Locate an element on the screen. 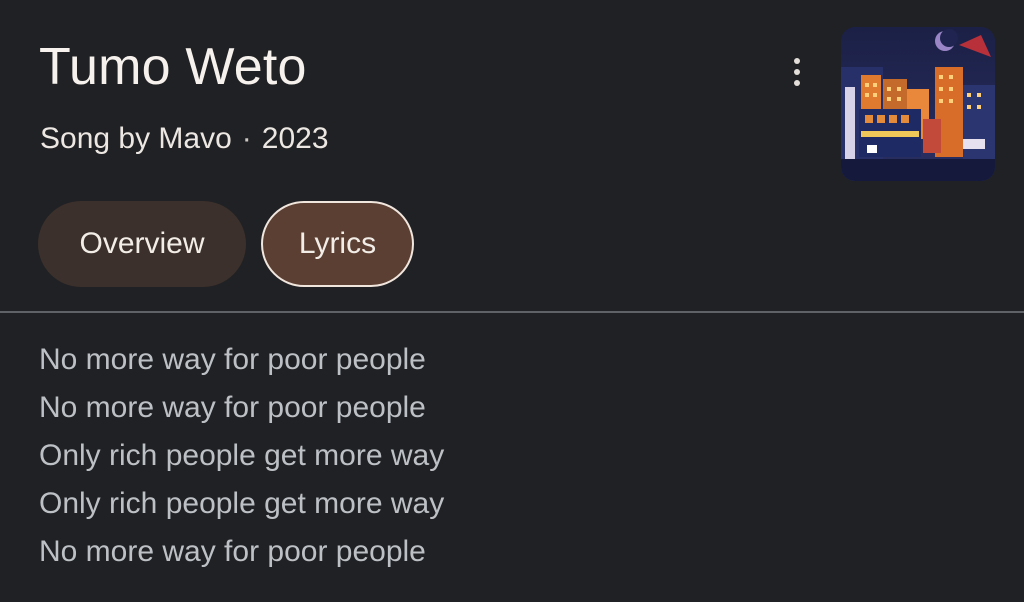  tab-overview-label: Overview is located at coordinates (142, 243).